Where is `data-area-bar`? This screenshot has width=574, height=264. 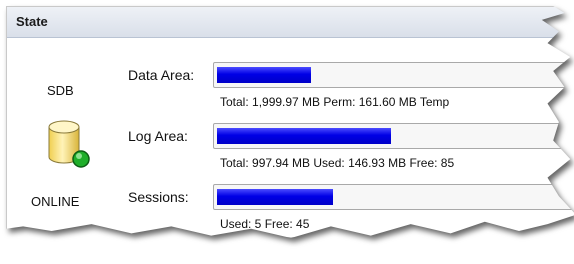 data-area-bar is located at coordinates (393, 75).